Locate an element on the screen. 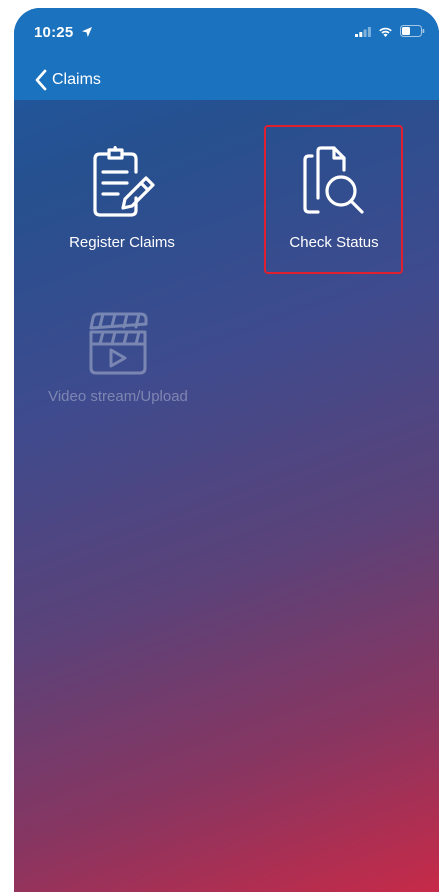 The height and width of the screenshot is (892, 444). battery-icon is located at coordinates (412, 31).